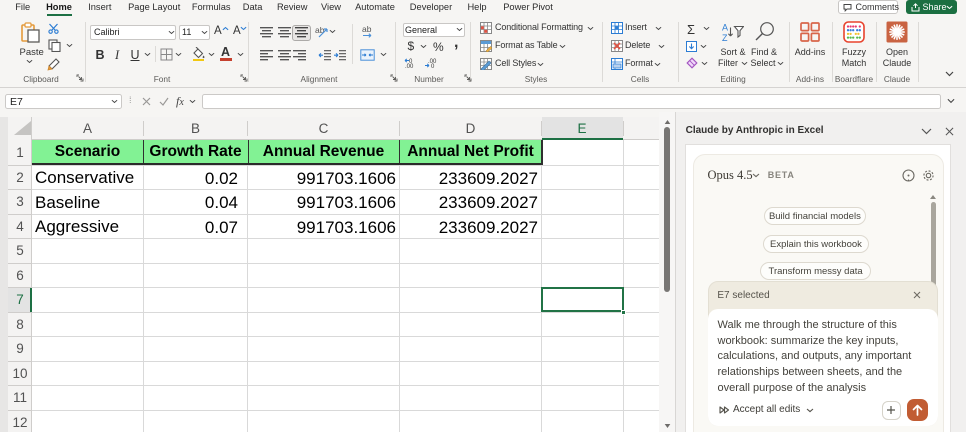 This screenshot has height=432, width=966. Describe the element at coordinates (725, 38) in the screenshot. I see `svg-text: Z` at that location.